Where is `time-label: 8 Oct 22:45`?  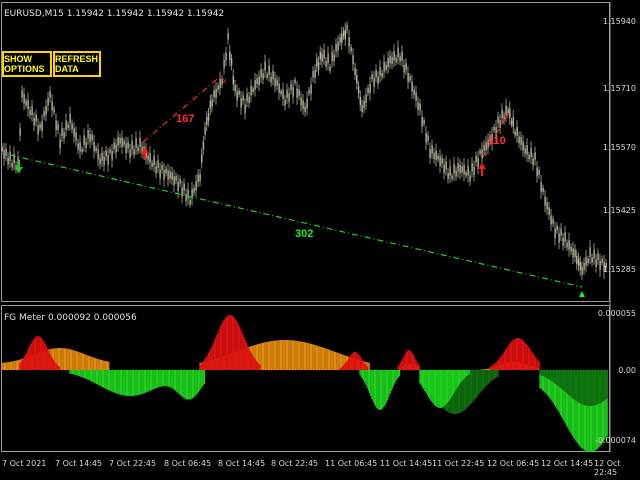
time-label: 8 Oct 22:45 is located at coordinates (295, 463).